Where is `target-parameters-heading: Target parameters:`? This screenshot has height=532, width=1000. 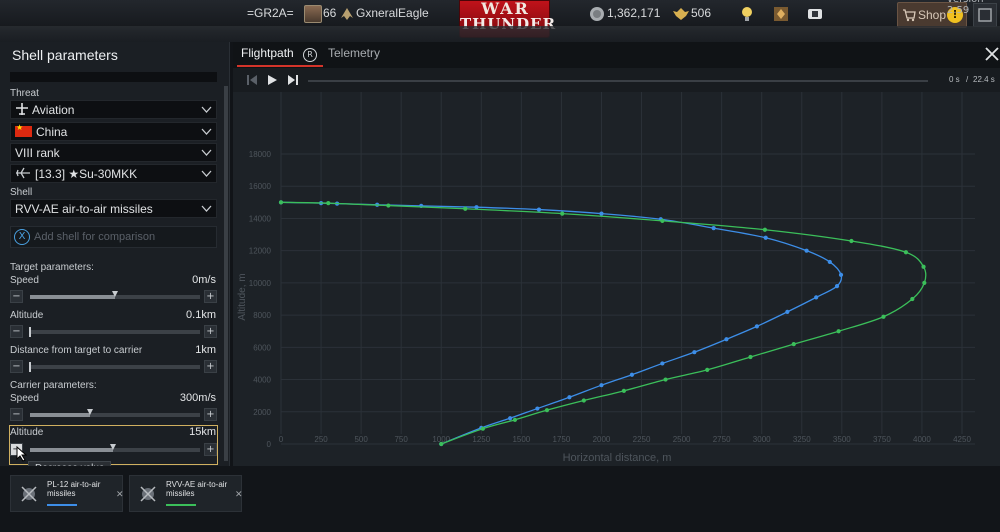 target-parameters-heading: Target parameters: is located at coordinates (52, 267).